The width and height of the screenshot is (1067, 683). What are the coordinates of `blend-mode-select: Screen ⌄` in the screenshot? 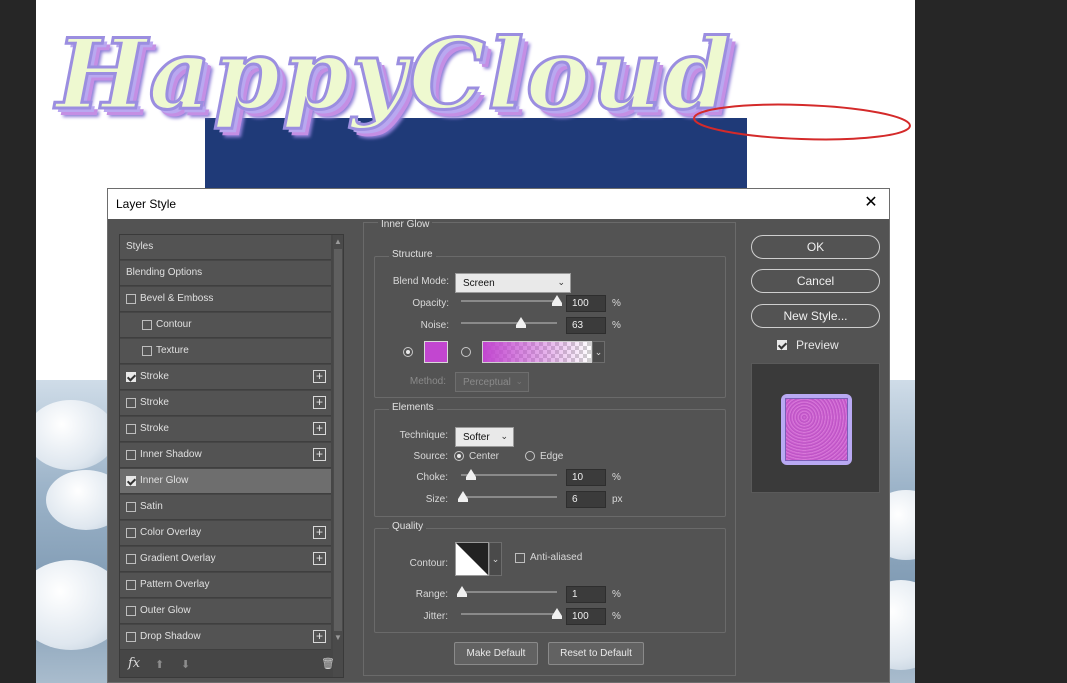 It's located at (513, 283).